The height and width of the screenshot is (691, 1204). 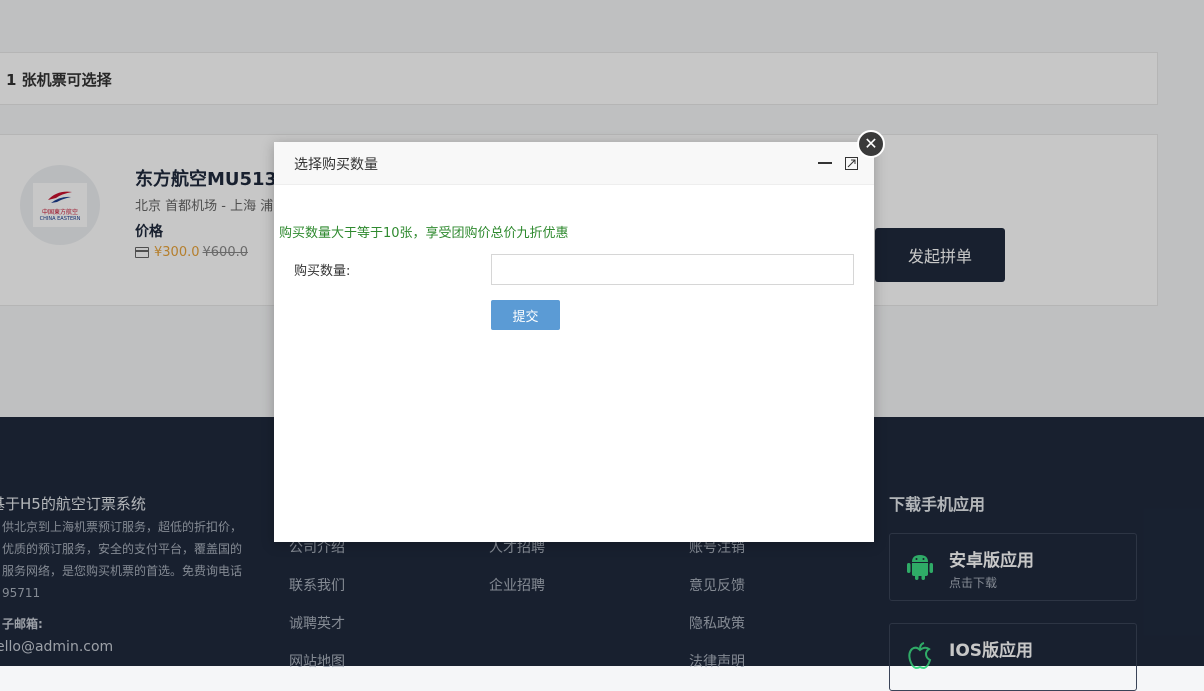 I want to click on modal-header: 选择购买数量, so click(x=574, y=163).